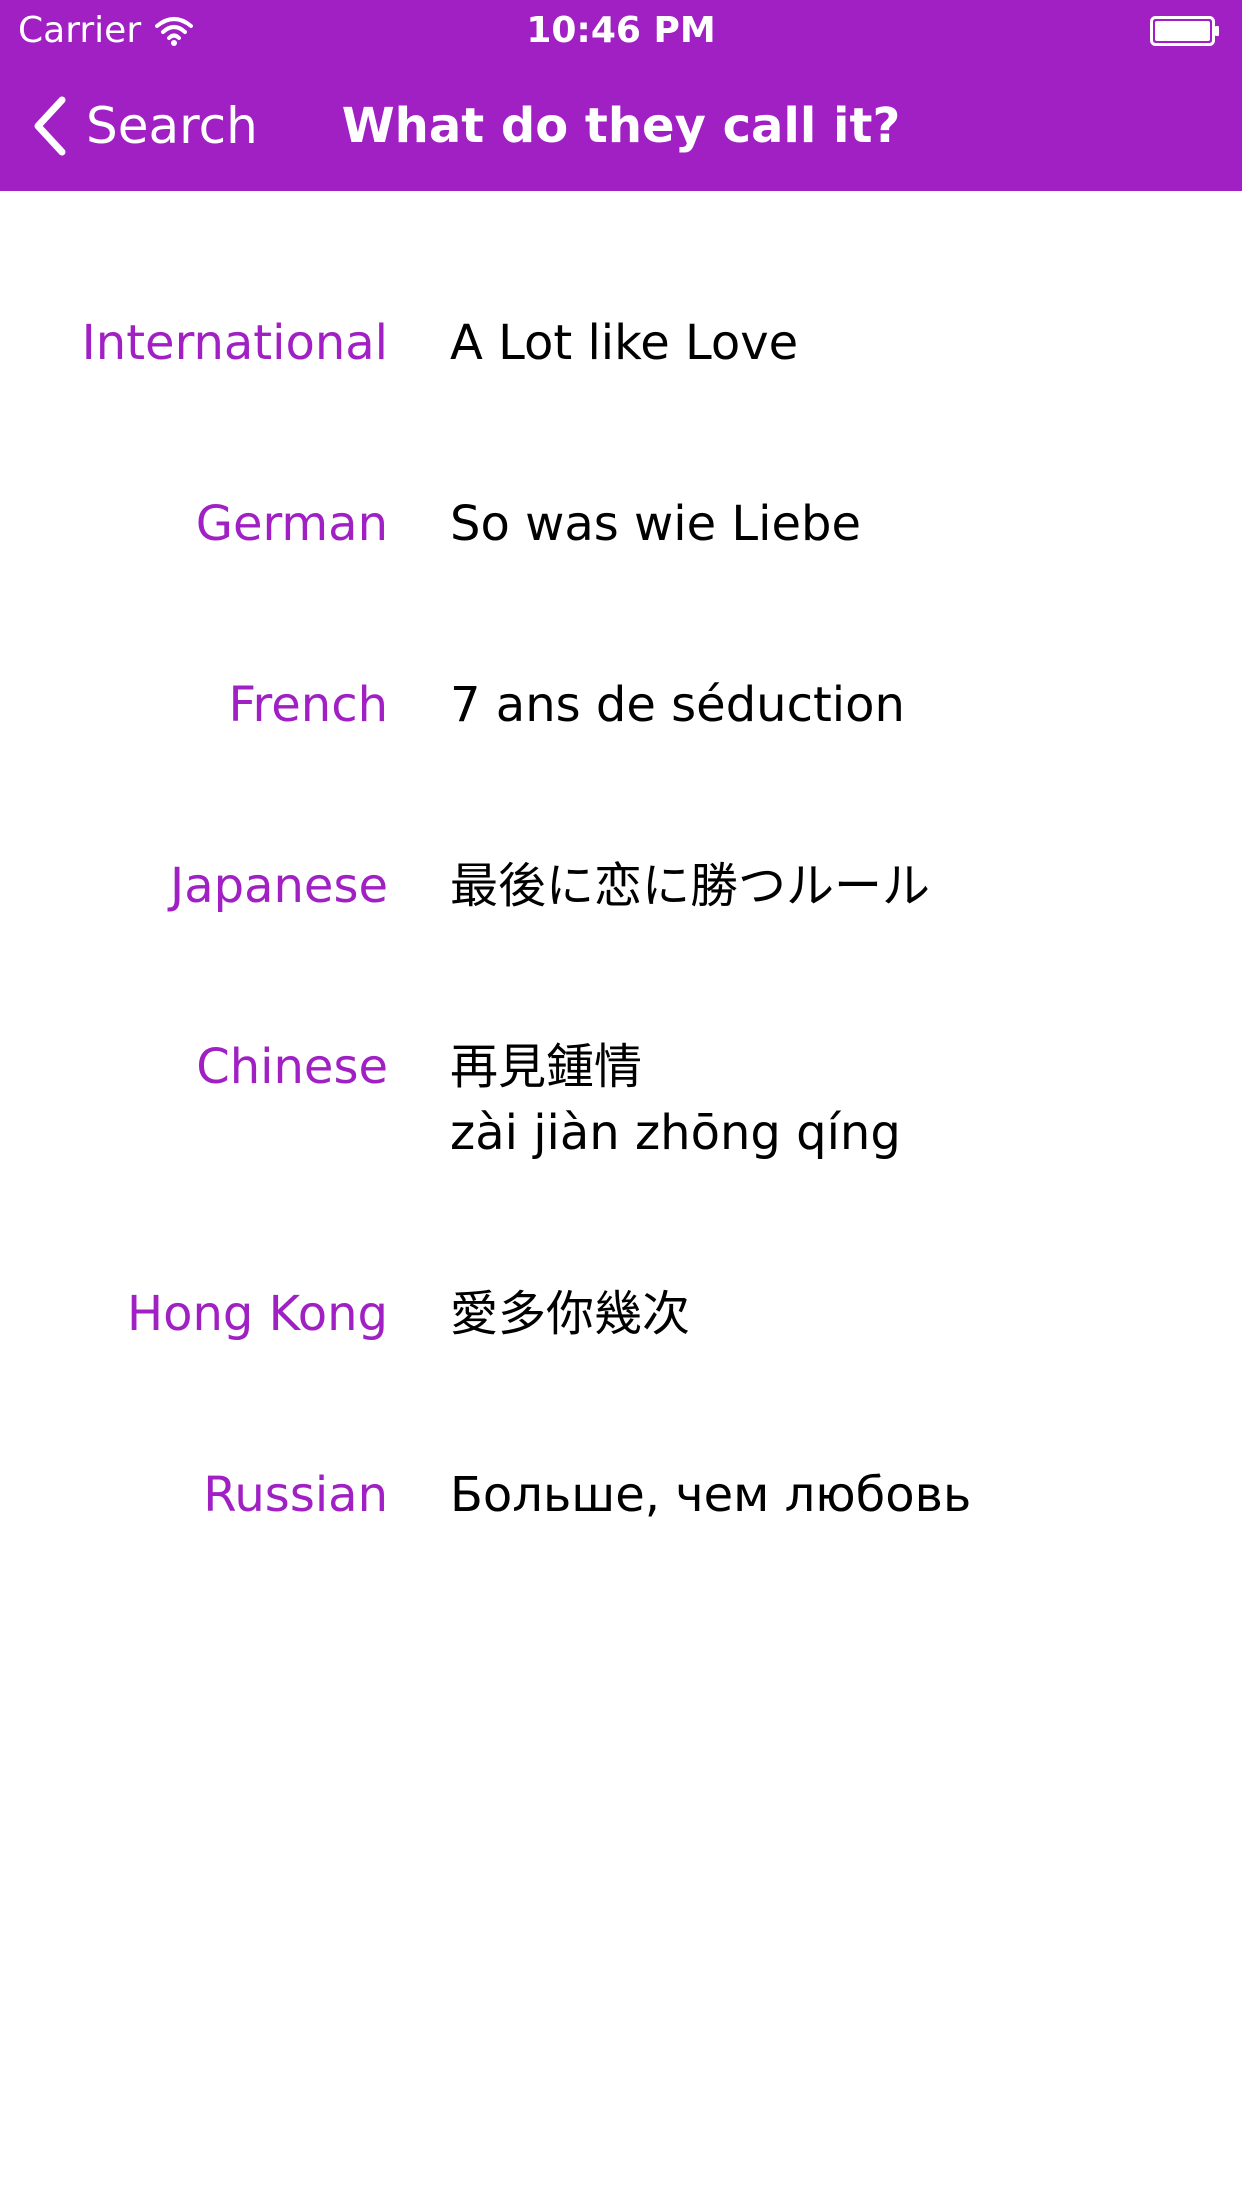  I want to click on translated-title-line: 再見鍾情, so click(546, 1067).